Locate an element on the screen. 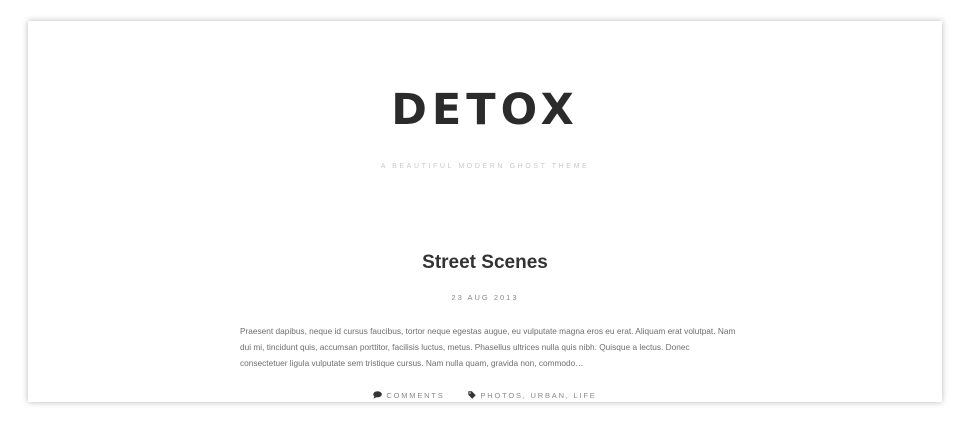 The image size is (970, 424). tags-list: PHOTOS, URBAN, LIFE is located at coordinates (532, 396).